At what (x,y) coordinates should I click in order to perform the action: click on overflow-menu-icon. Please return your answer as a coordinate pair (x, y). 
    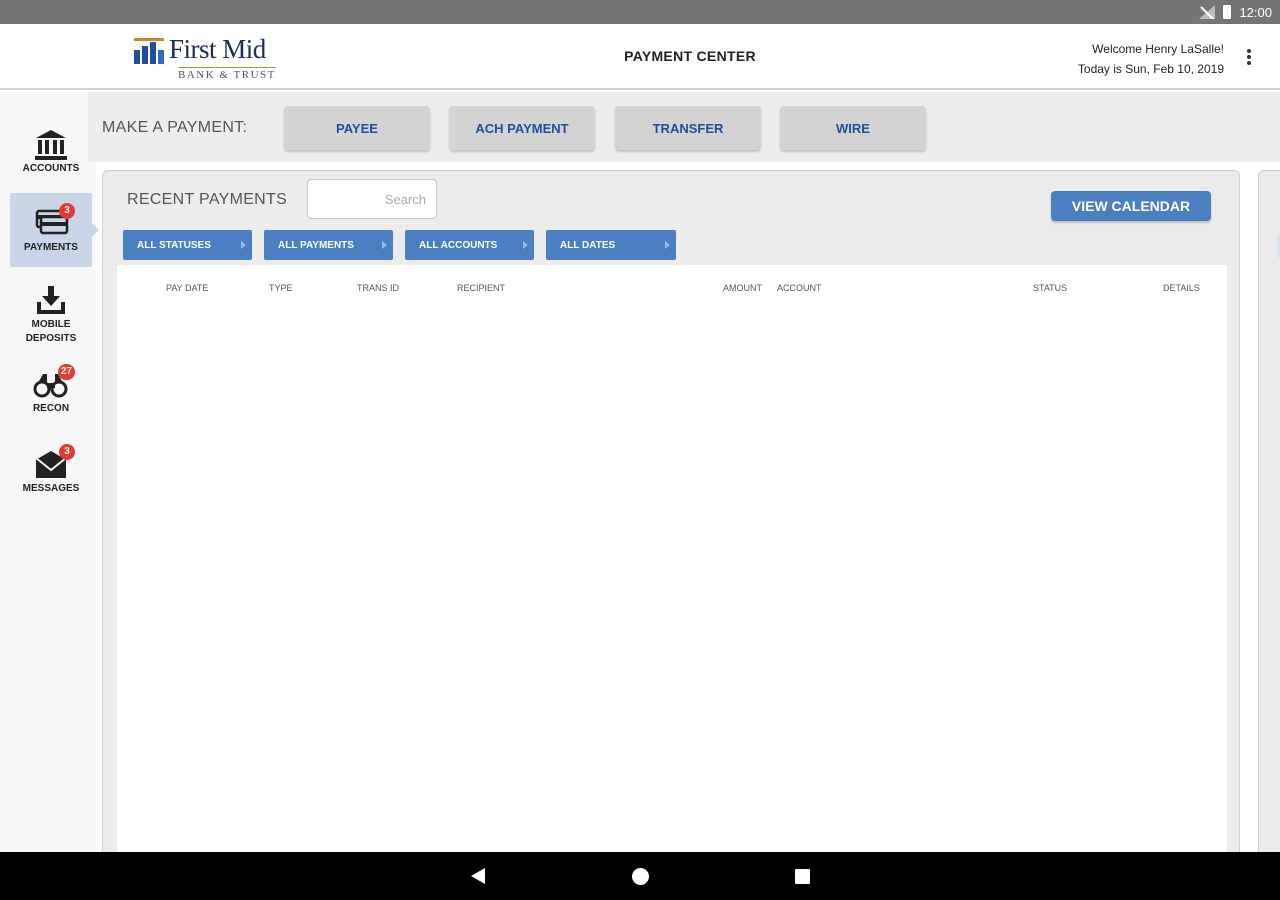
    Looking at the image, I should click on (1249, 58).